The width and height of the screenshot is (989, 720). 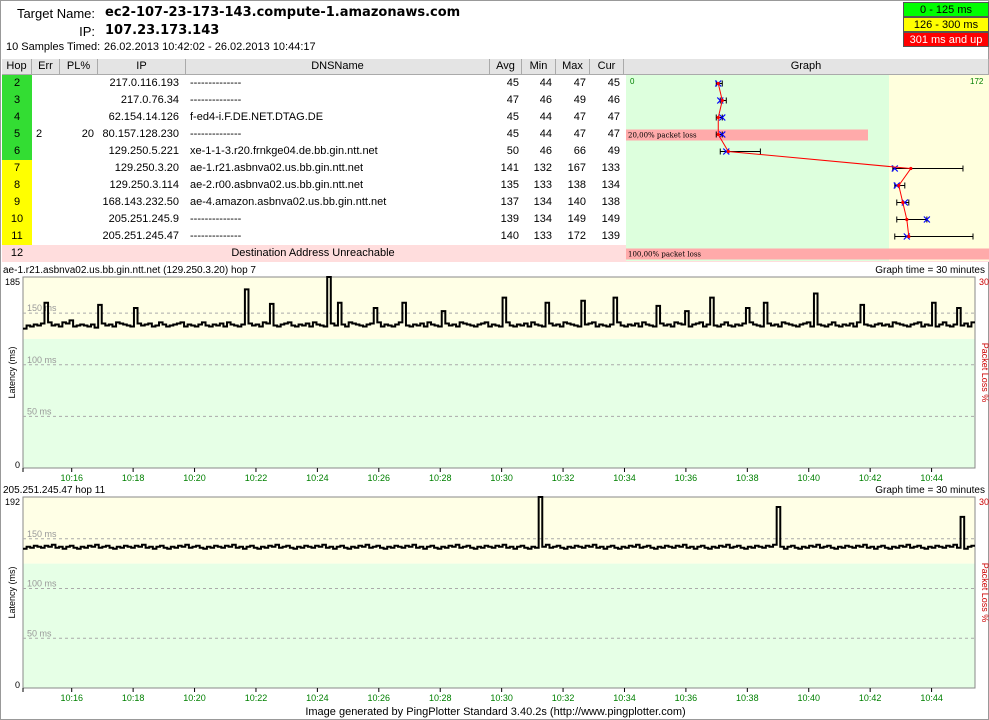 What do you see at coordinates (46, 67) in the screenshot?
I see `col-header-err: Err` at bounding box center [46, 67].